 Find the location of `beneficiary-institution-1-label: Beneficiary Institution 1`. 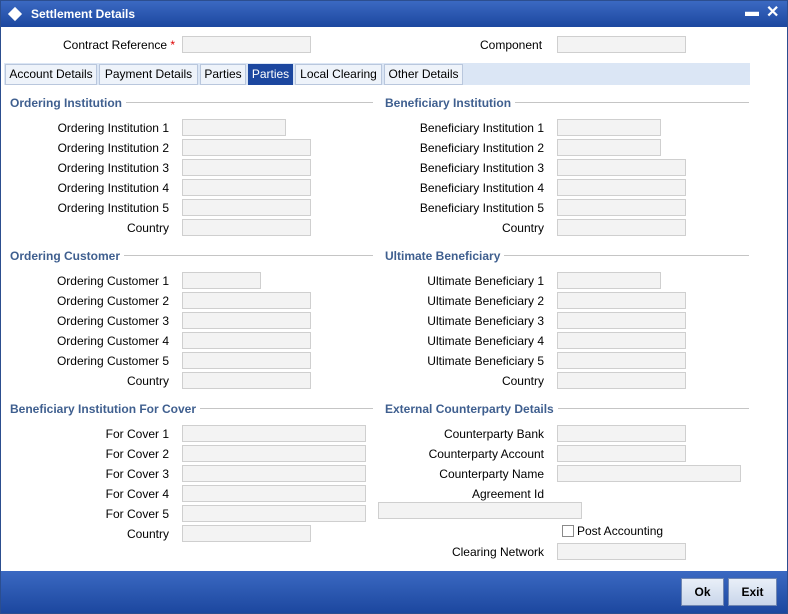

beneficiary-institution-1-label: Beneficiary Institution 1 is located at coordinates (481, 128).